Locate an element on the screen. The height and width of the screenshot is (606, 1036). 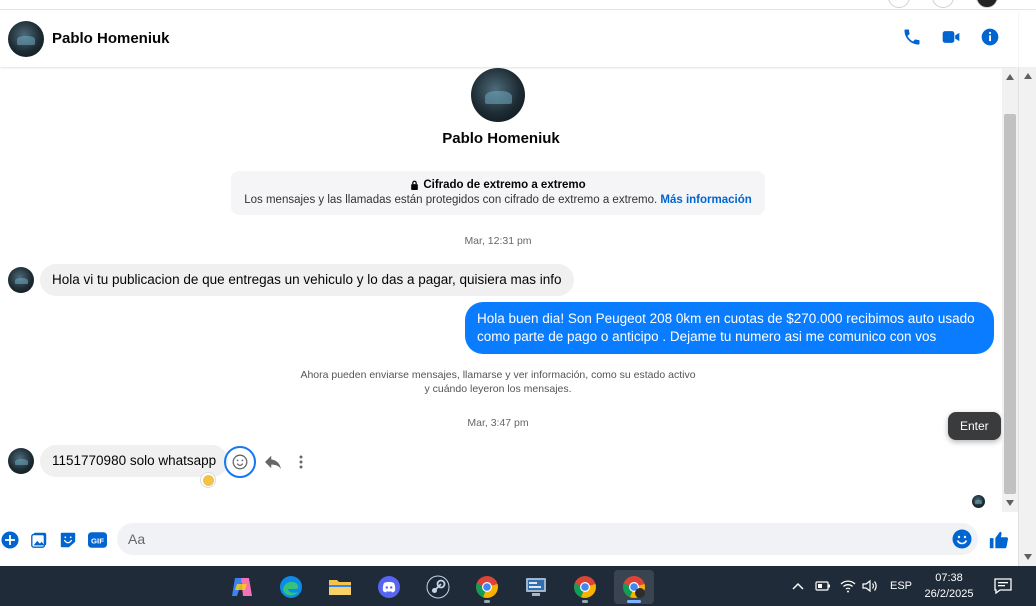
clock-time: 07:38 is located at coordinates (949, 578).